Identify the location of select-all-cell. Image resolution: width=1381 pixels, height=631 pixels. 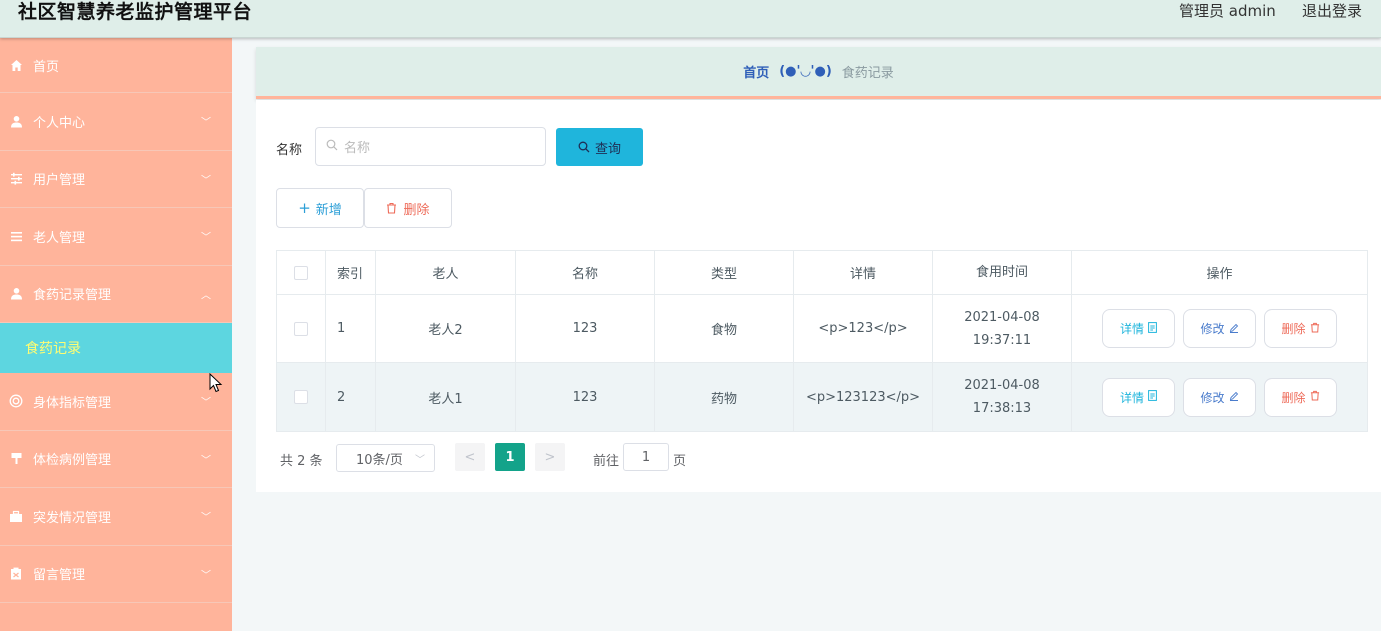
(301, 272).